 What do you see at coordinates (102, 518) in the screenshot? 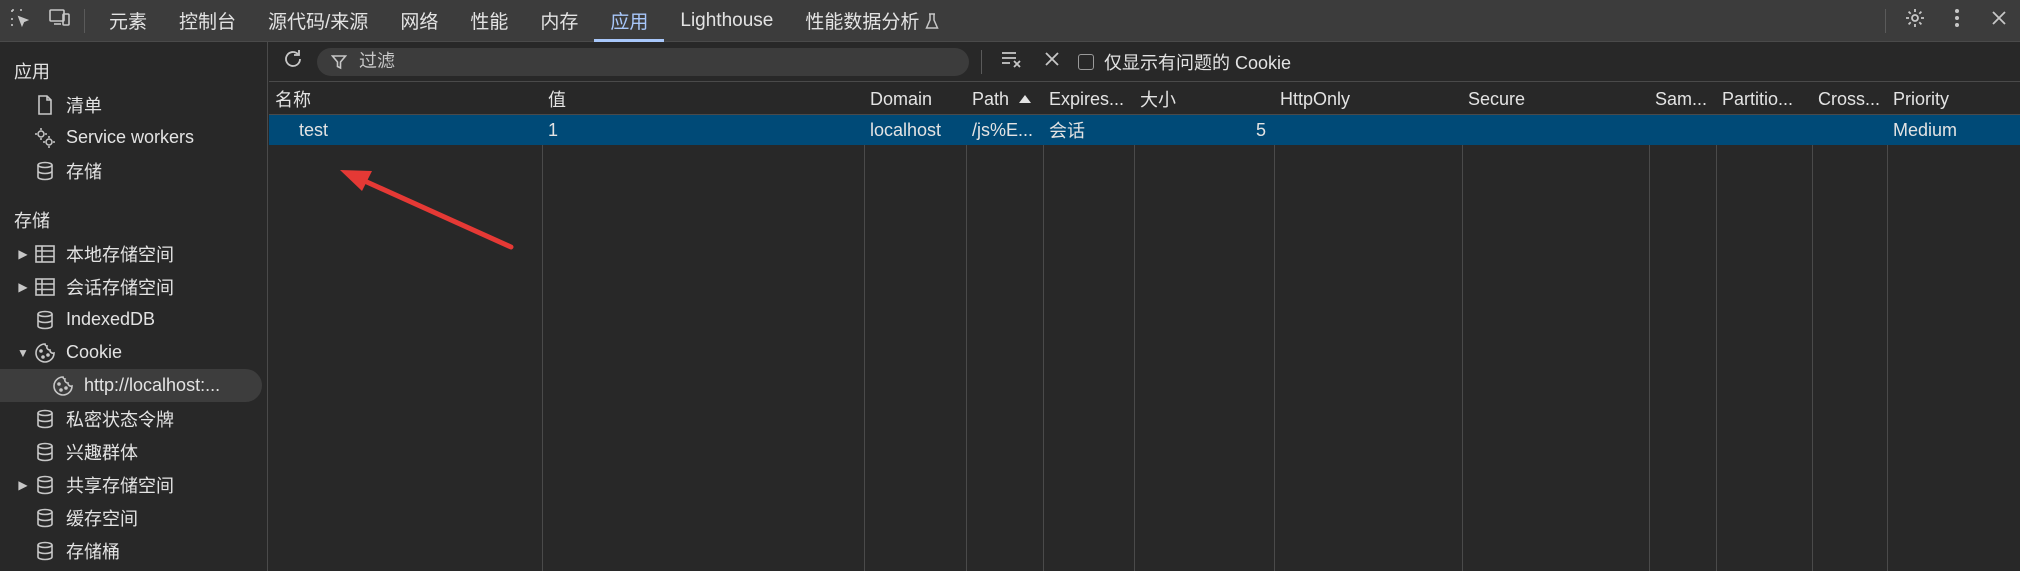
I see `sidebar-item-label: 缓存空间` at bounding box center [102, 518].